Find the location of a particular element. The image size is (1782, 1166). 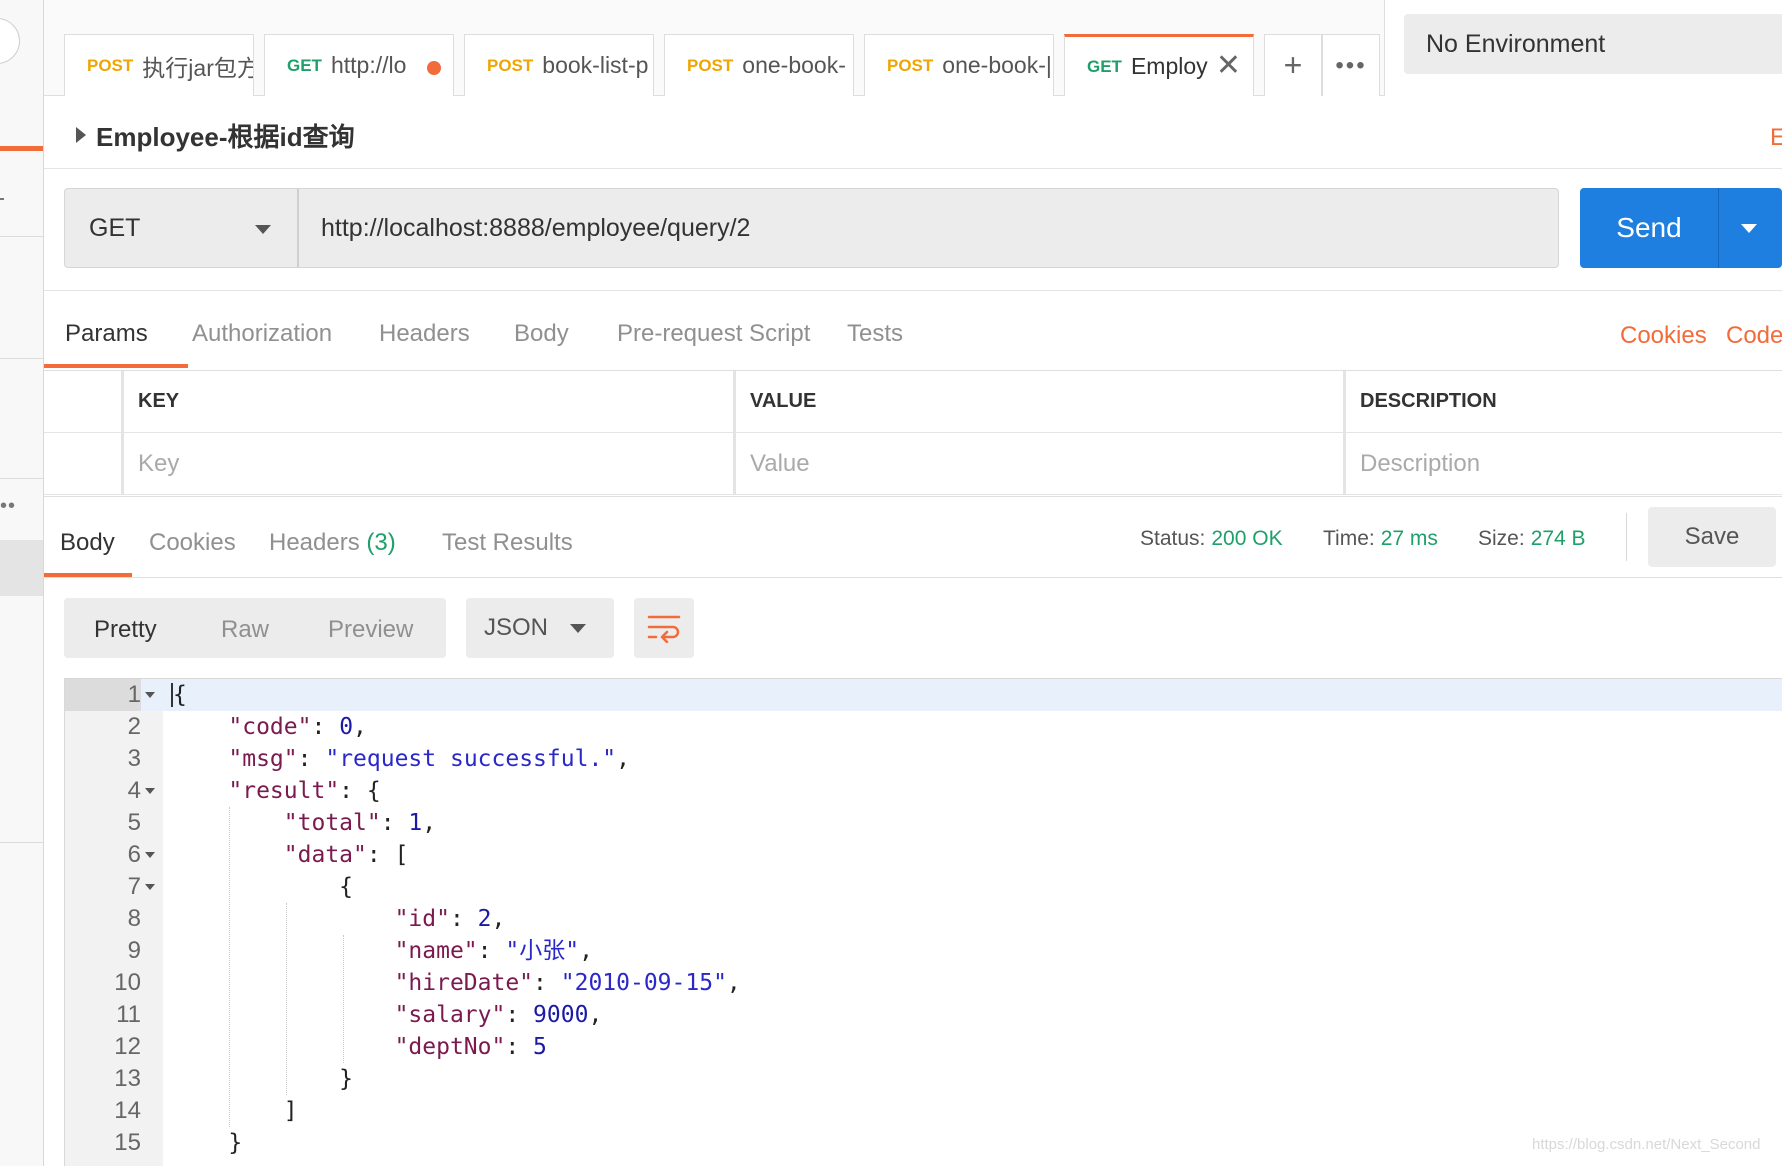

code-text: { is located at coordinates (180, 695).